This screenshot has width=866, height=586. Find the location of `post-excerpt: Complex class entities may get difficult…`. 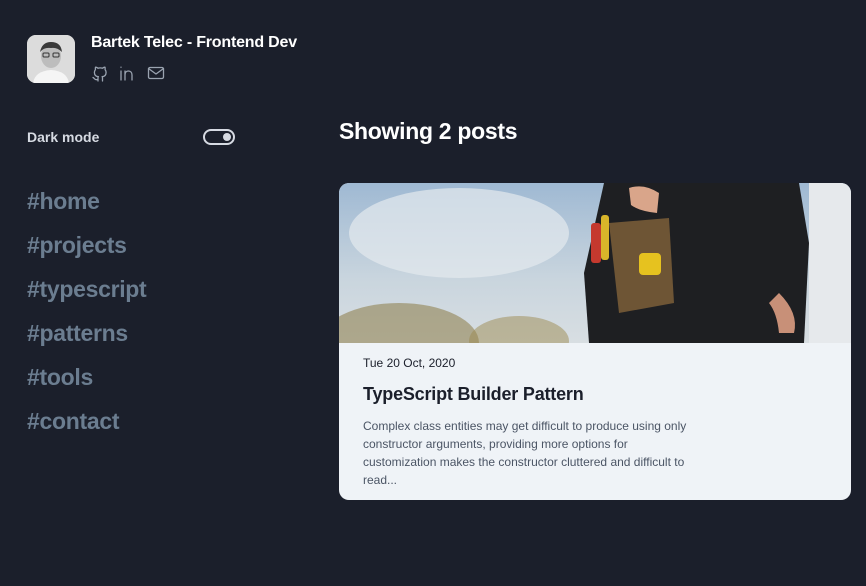

post-excerpt: Complex class entities may get difficult… is located at coordinates (525, 453).